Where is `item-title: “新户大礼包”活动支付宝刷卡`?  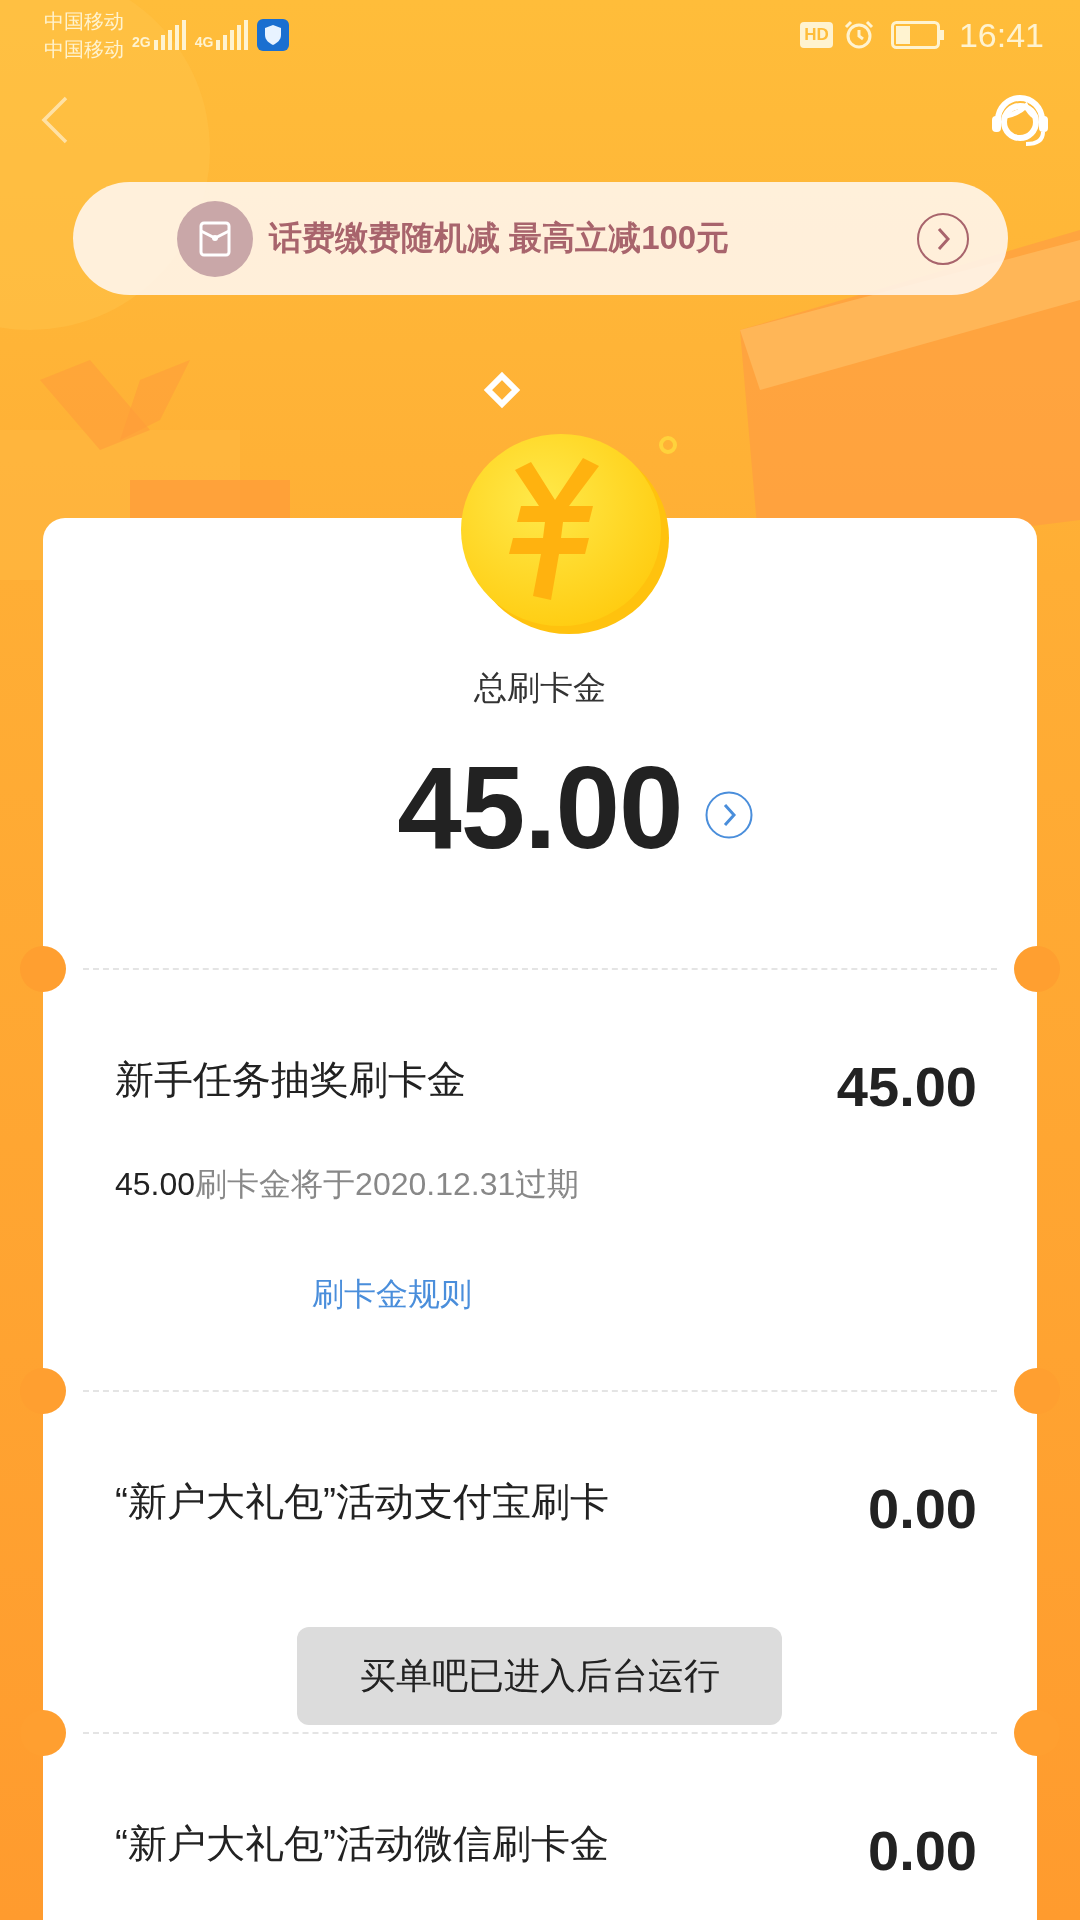
item-title: “新户大礼包”活动支付宝刷卡 is located at coordinates (362, 1502).